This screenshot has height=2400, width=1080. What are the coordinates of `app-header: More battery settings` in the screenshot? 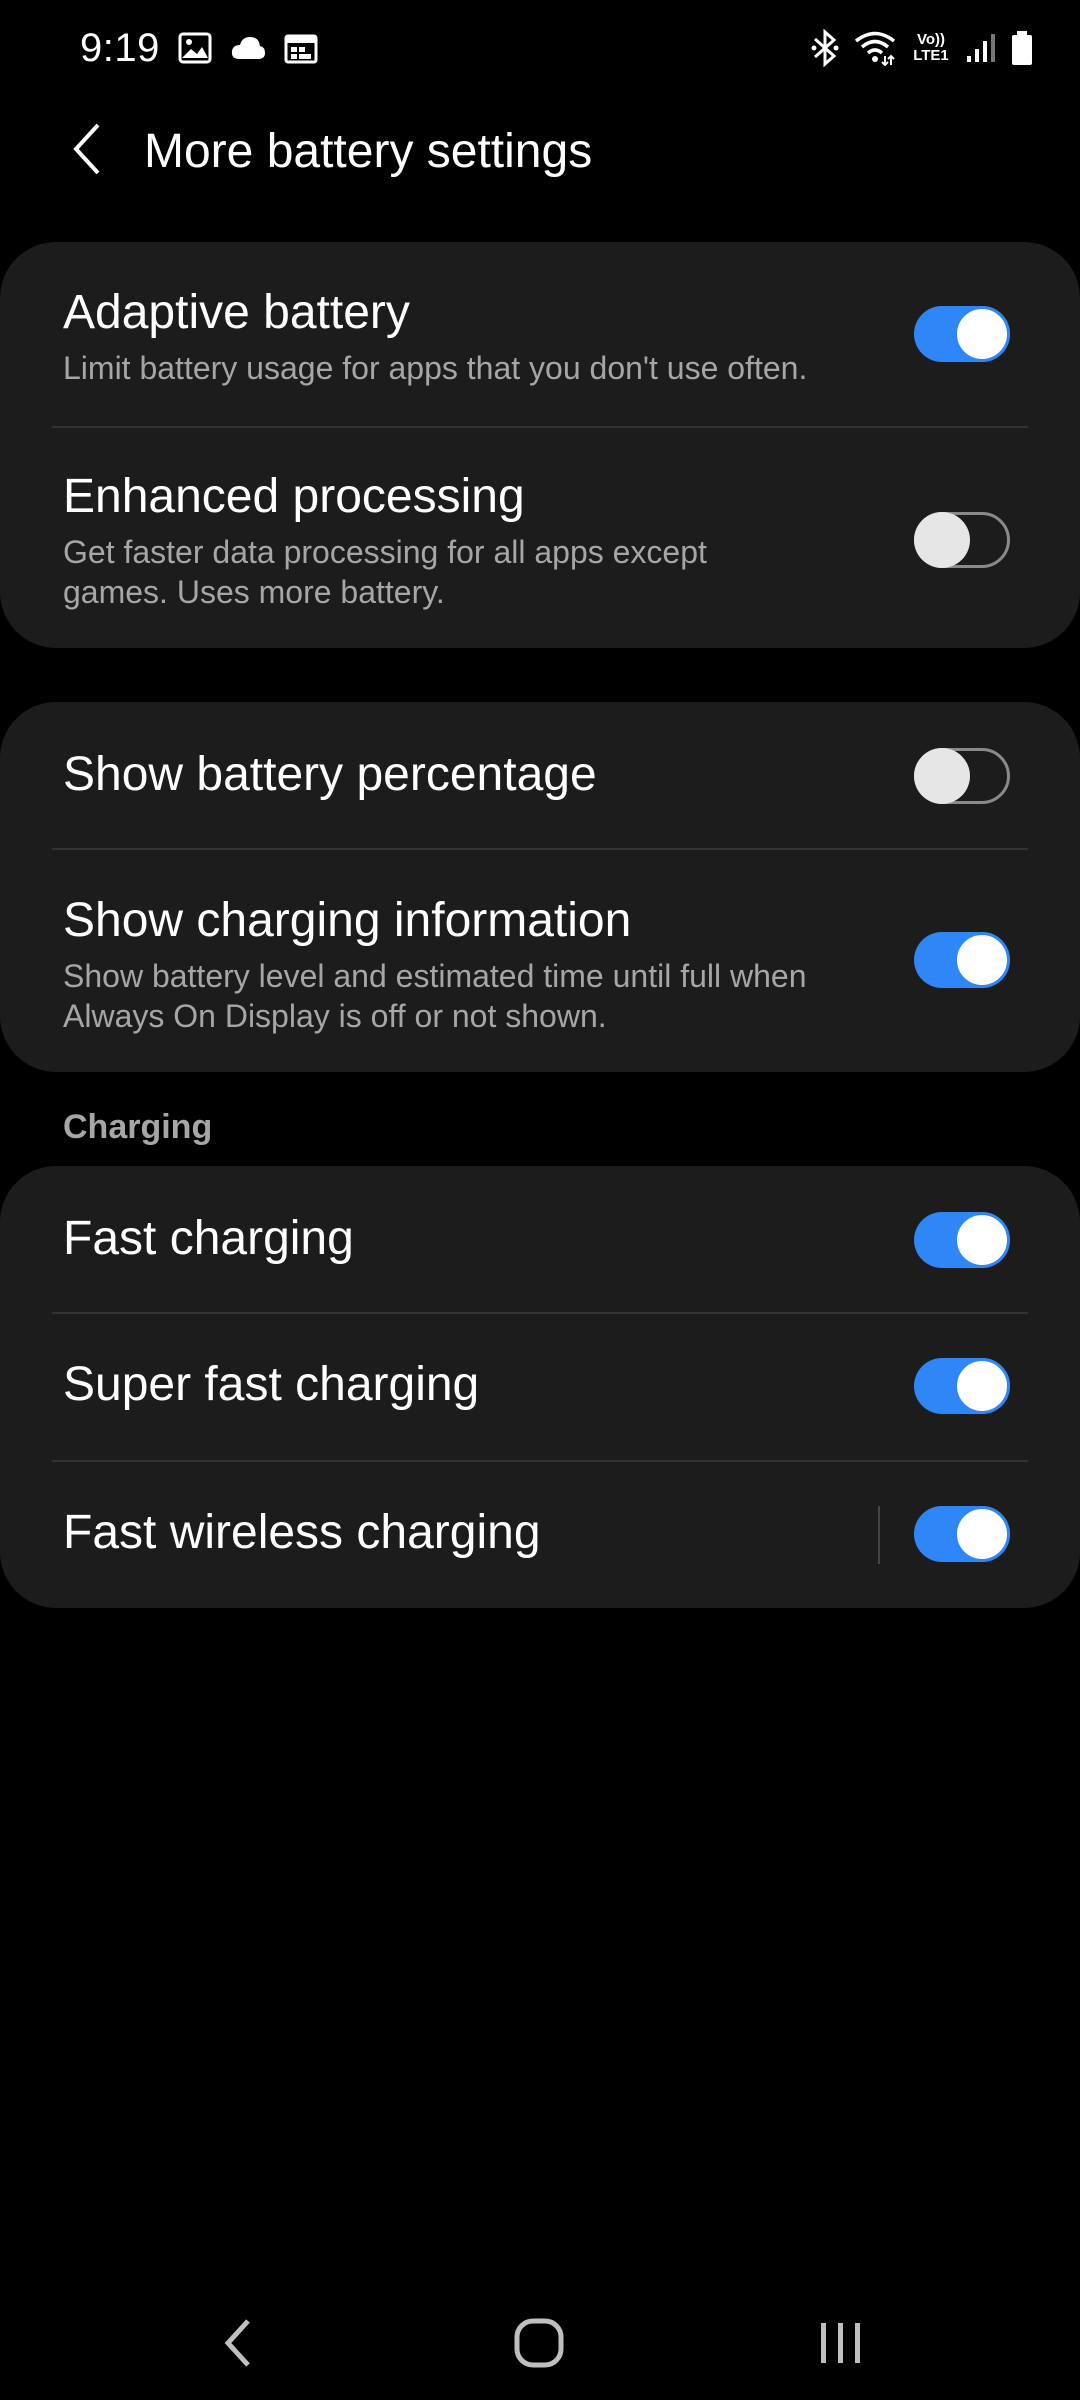 It's located at (540, 151).